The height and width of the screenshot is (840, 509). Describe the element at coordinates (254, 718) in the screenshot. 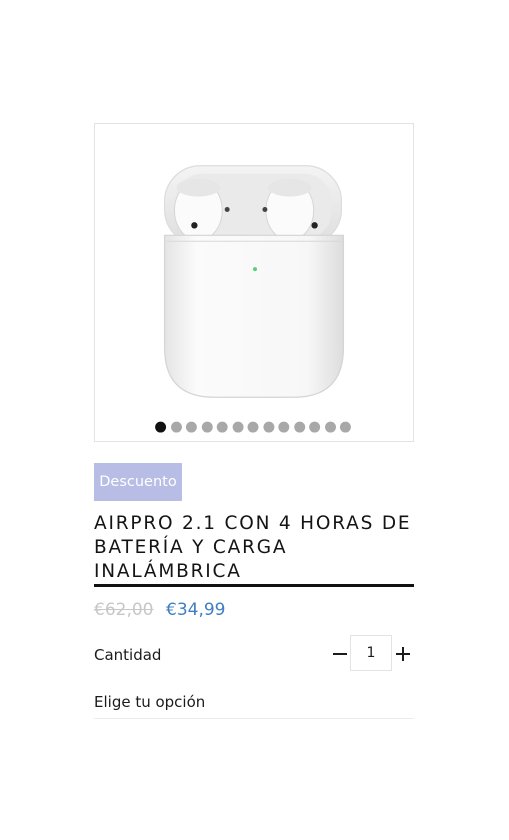

I see `option-divider` at that location.